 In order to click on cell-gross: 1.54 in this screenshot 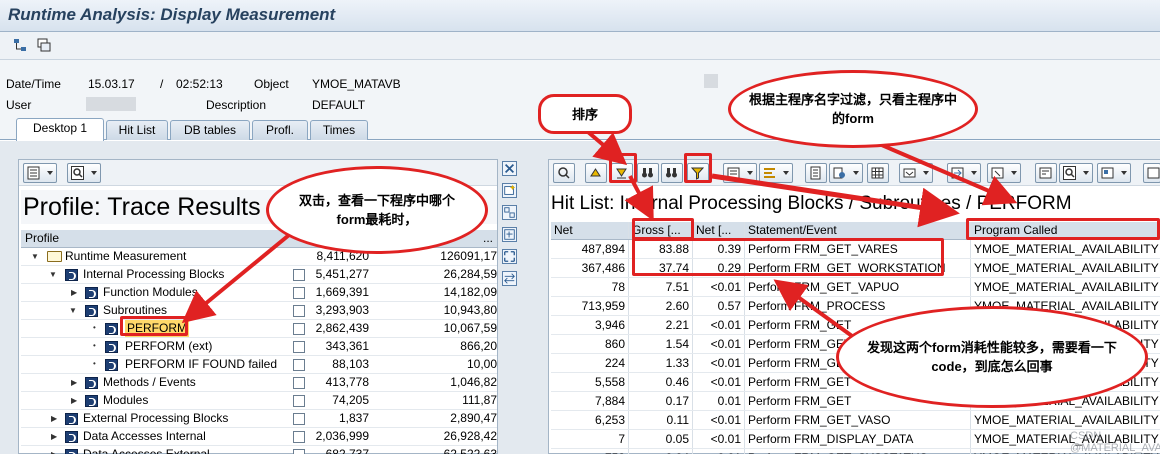, I will do `click(661, 344)`.